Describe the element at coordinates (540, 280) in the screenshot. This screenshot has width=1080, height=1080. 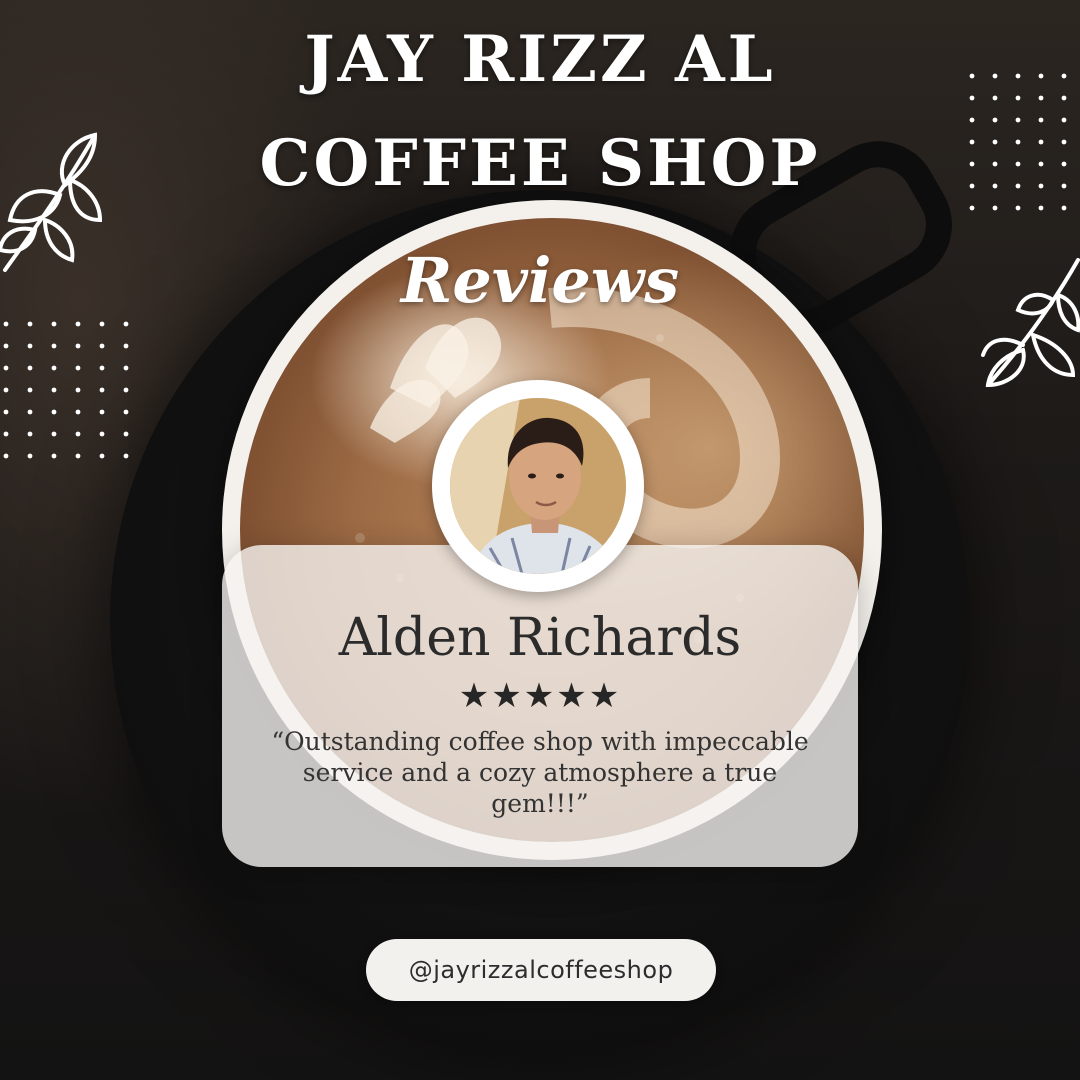
I see `reviews-heading: Reviews` at that location.